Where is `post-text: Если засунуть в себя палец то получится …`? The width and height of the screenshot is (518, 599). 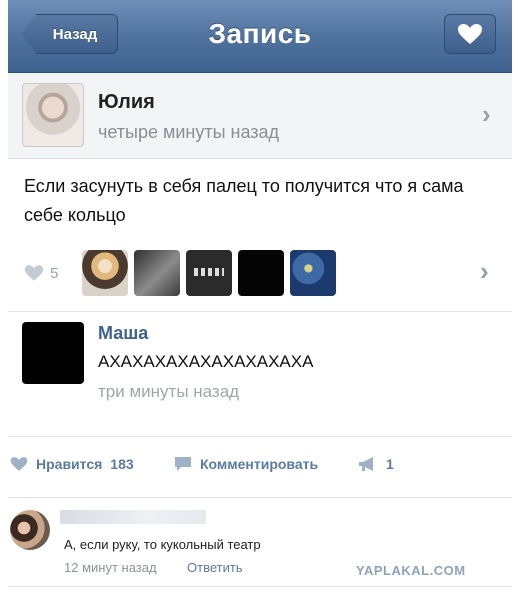 post-text: Если засунуть в себя палец то получится … is located at coordinates (244, 200).